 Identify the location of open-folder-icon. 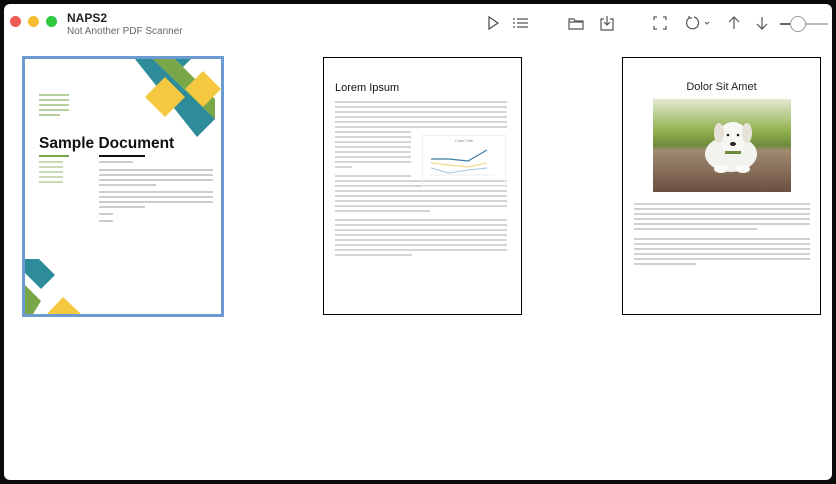
(576, 23).